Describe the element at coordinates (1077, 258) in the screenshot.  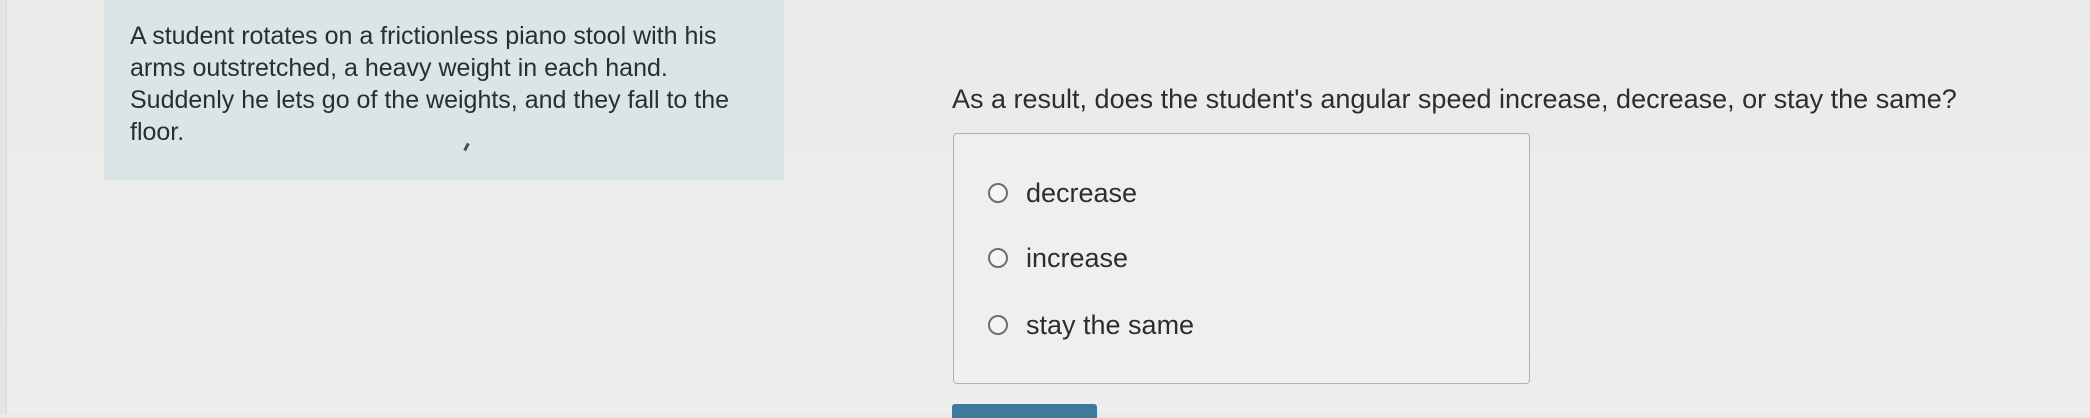
I see `choice-label-increase: increase` at that location.